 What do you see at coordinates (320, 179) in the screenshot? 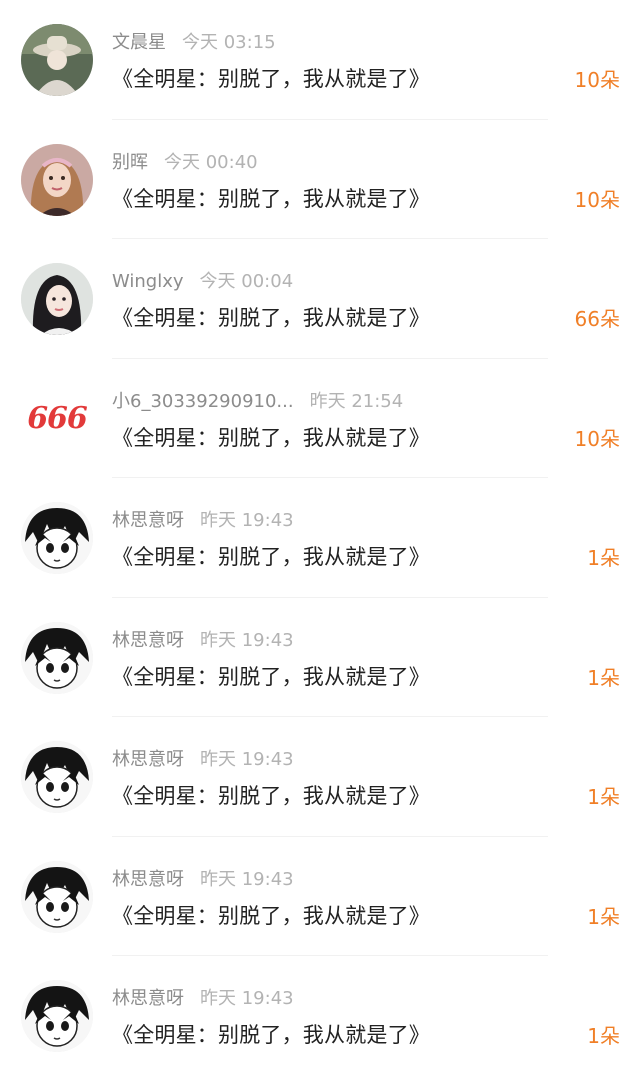
I see `comment-row: 别晖 今天 00:40 《全明星：别脱了，我从就是了》 10朵` at bounding box center [320, 179].